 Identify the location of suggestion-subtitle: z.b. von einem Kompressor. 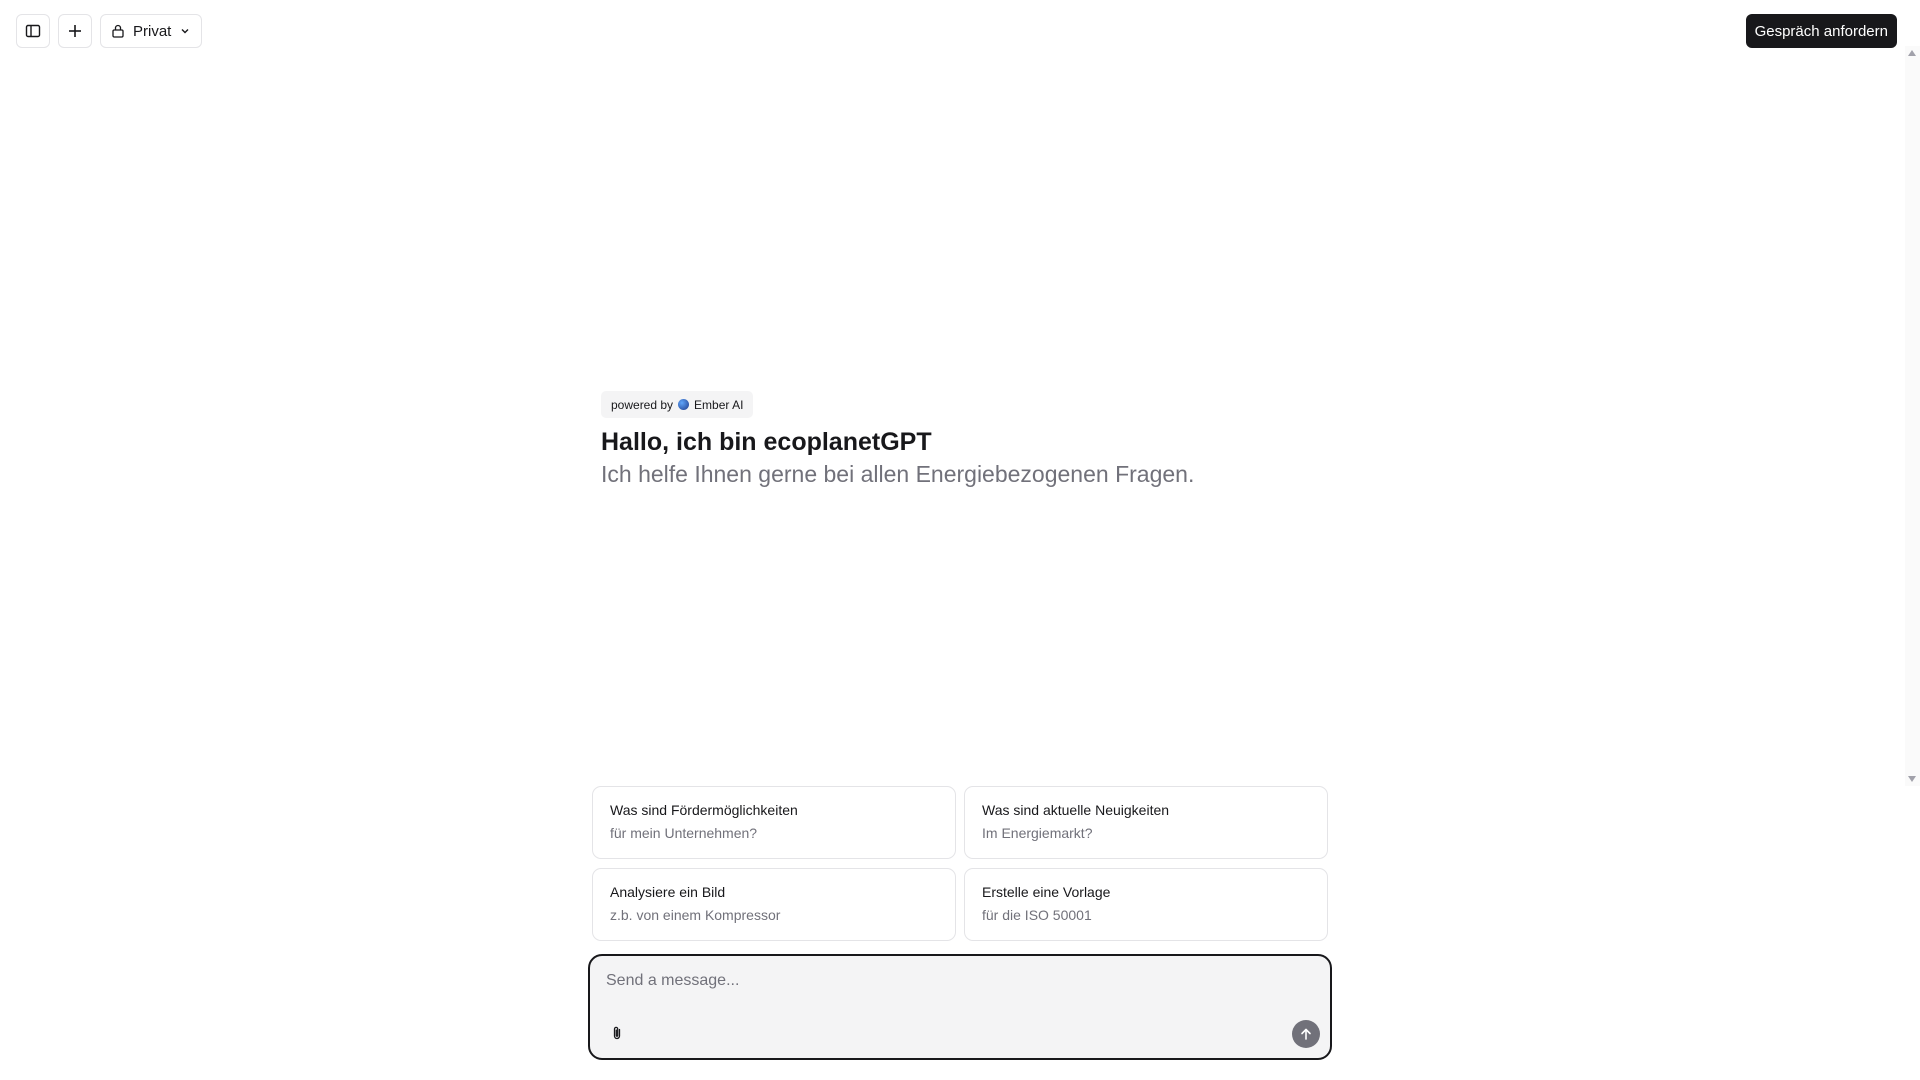
(695, 915).